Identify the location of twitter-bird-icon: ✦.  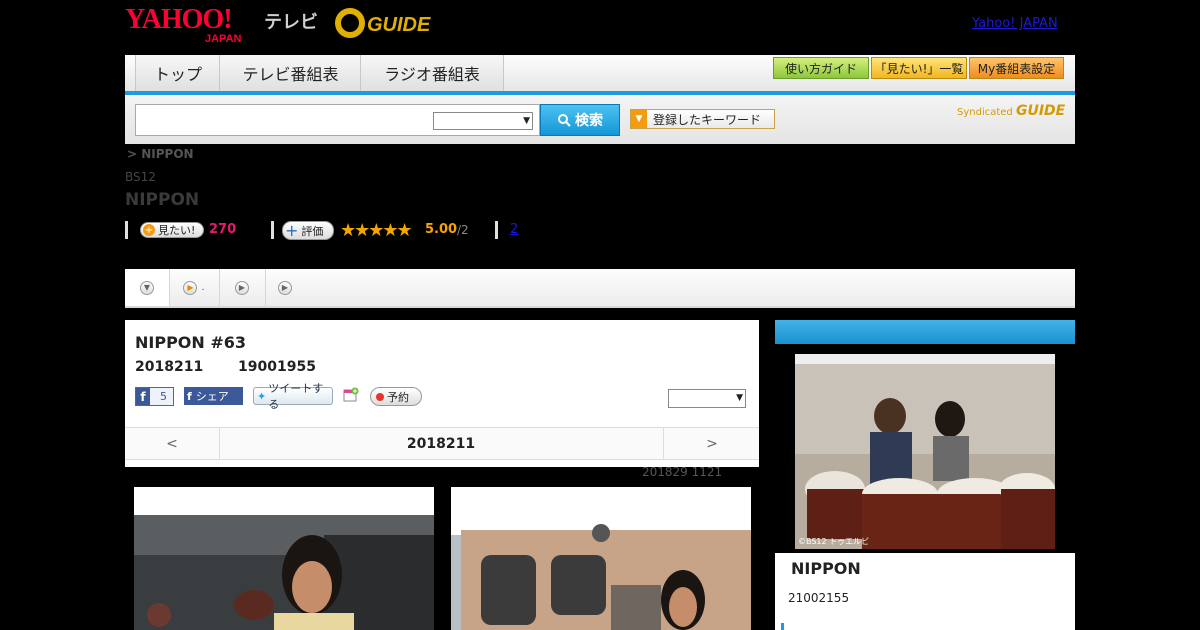
(262, 396).